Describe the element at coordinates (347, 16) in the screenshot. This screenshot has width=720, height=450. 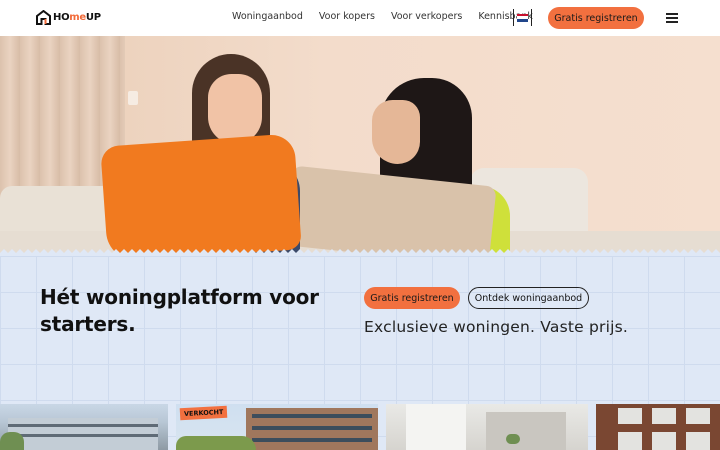
I see `nav-voor-kopers: Voor kopers` at that location.